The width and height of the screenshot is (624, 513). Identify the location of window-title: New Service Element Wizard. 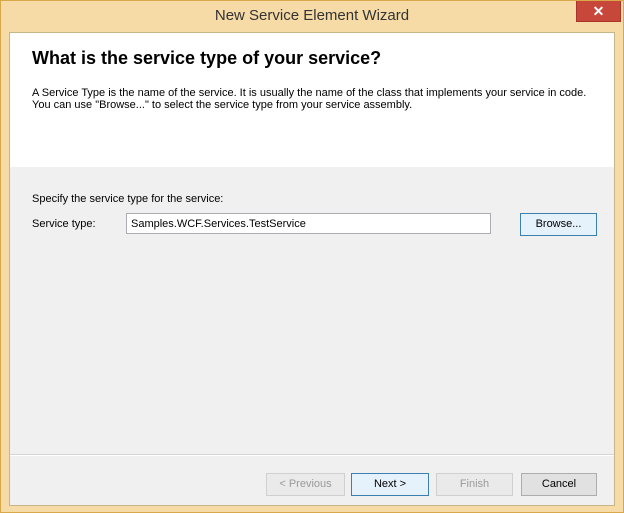
(312, 15).